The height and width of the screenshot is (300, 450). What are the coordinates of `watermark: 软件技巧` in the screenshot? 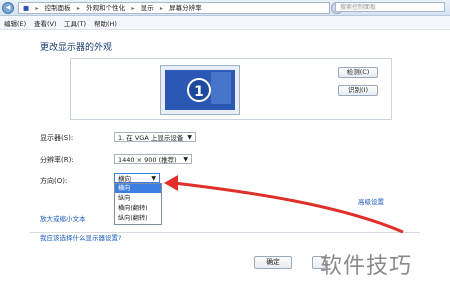 It's located at (366, 266).